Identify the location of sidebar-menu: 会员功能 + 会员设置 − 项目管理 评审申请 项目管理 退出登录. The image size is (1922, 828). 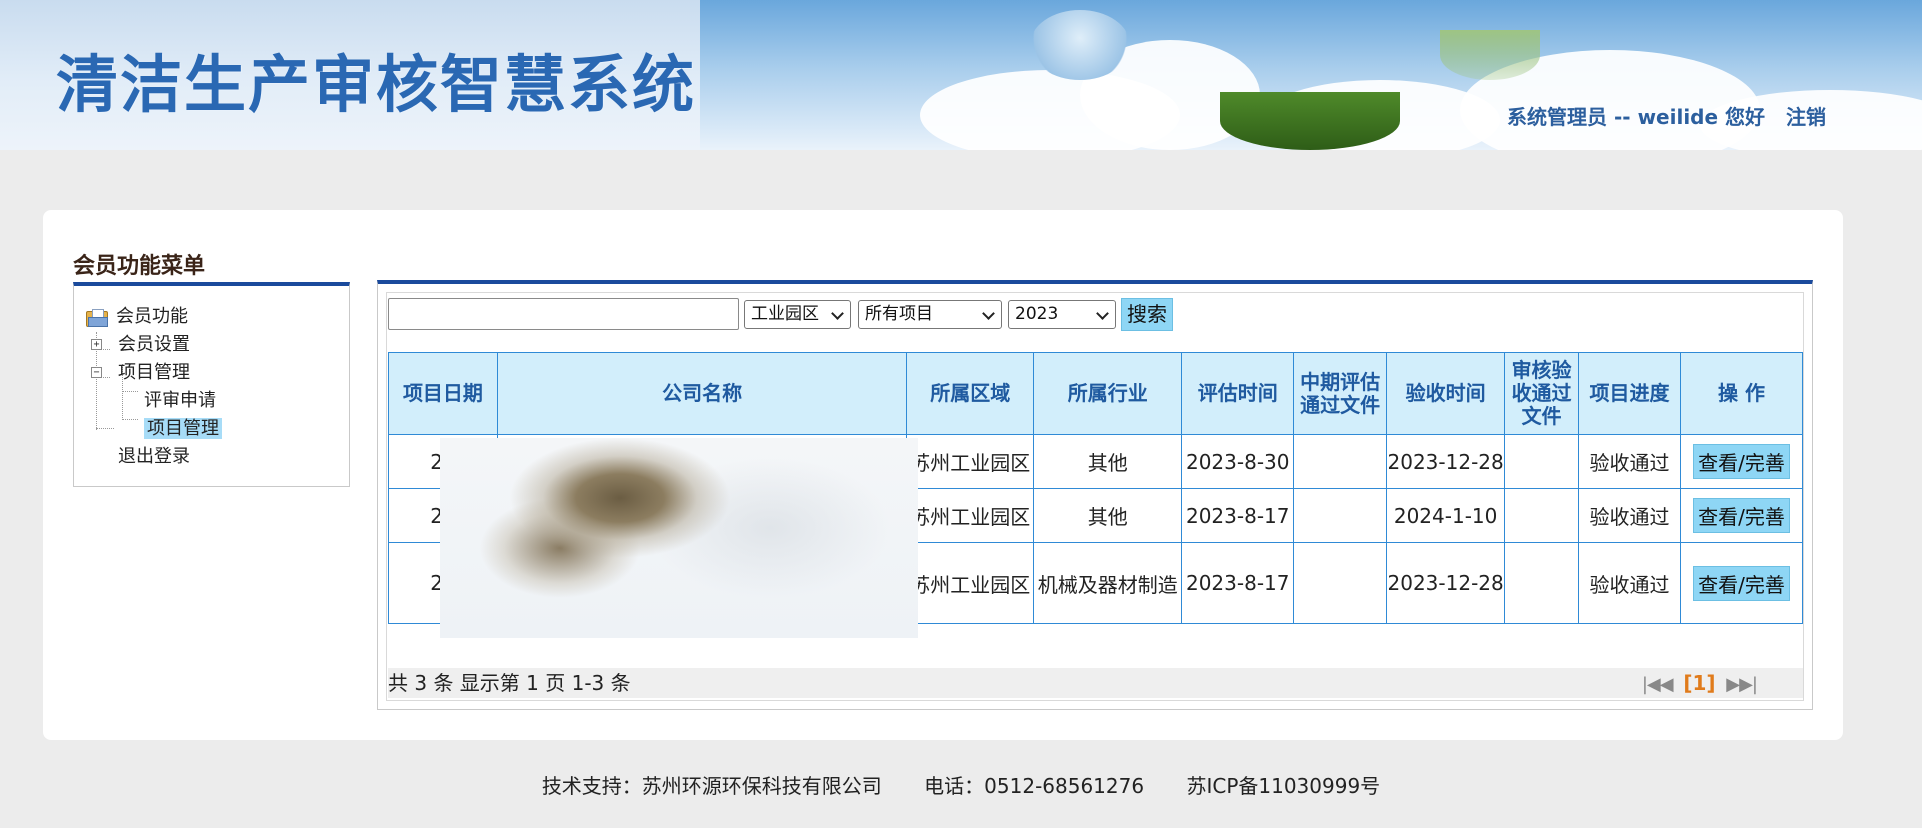
(211, 384).